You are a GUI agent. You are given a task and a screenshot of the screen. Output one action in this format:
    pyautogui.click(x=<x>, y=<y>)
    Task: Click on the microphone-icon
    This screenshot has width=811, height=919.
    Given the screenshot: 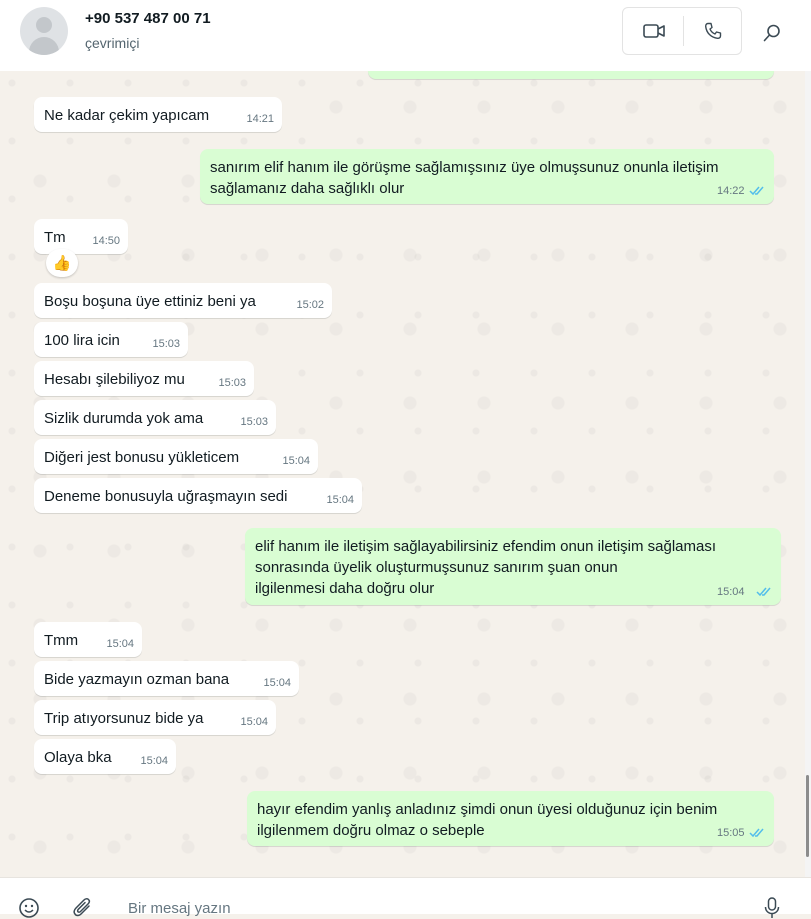 What is the action you would take?
    pyautogui.click(x=772, y=907)
    